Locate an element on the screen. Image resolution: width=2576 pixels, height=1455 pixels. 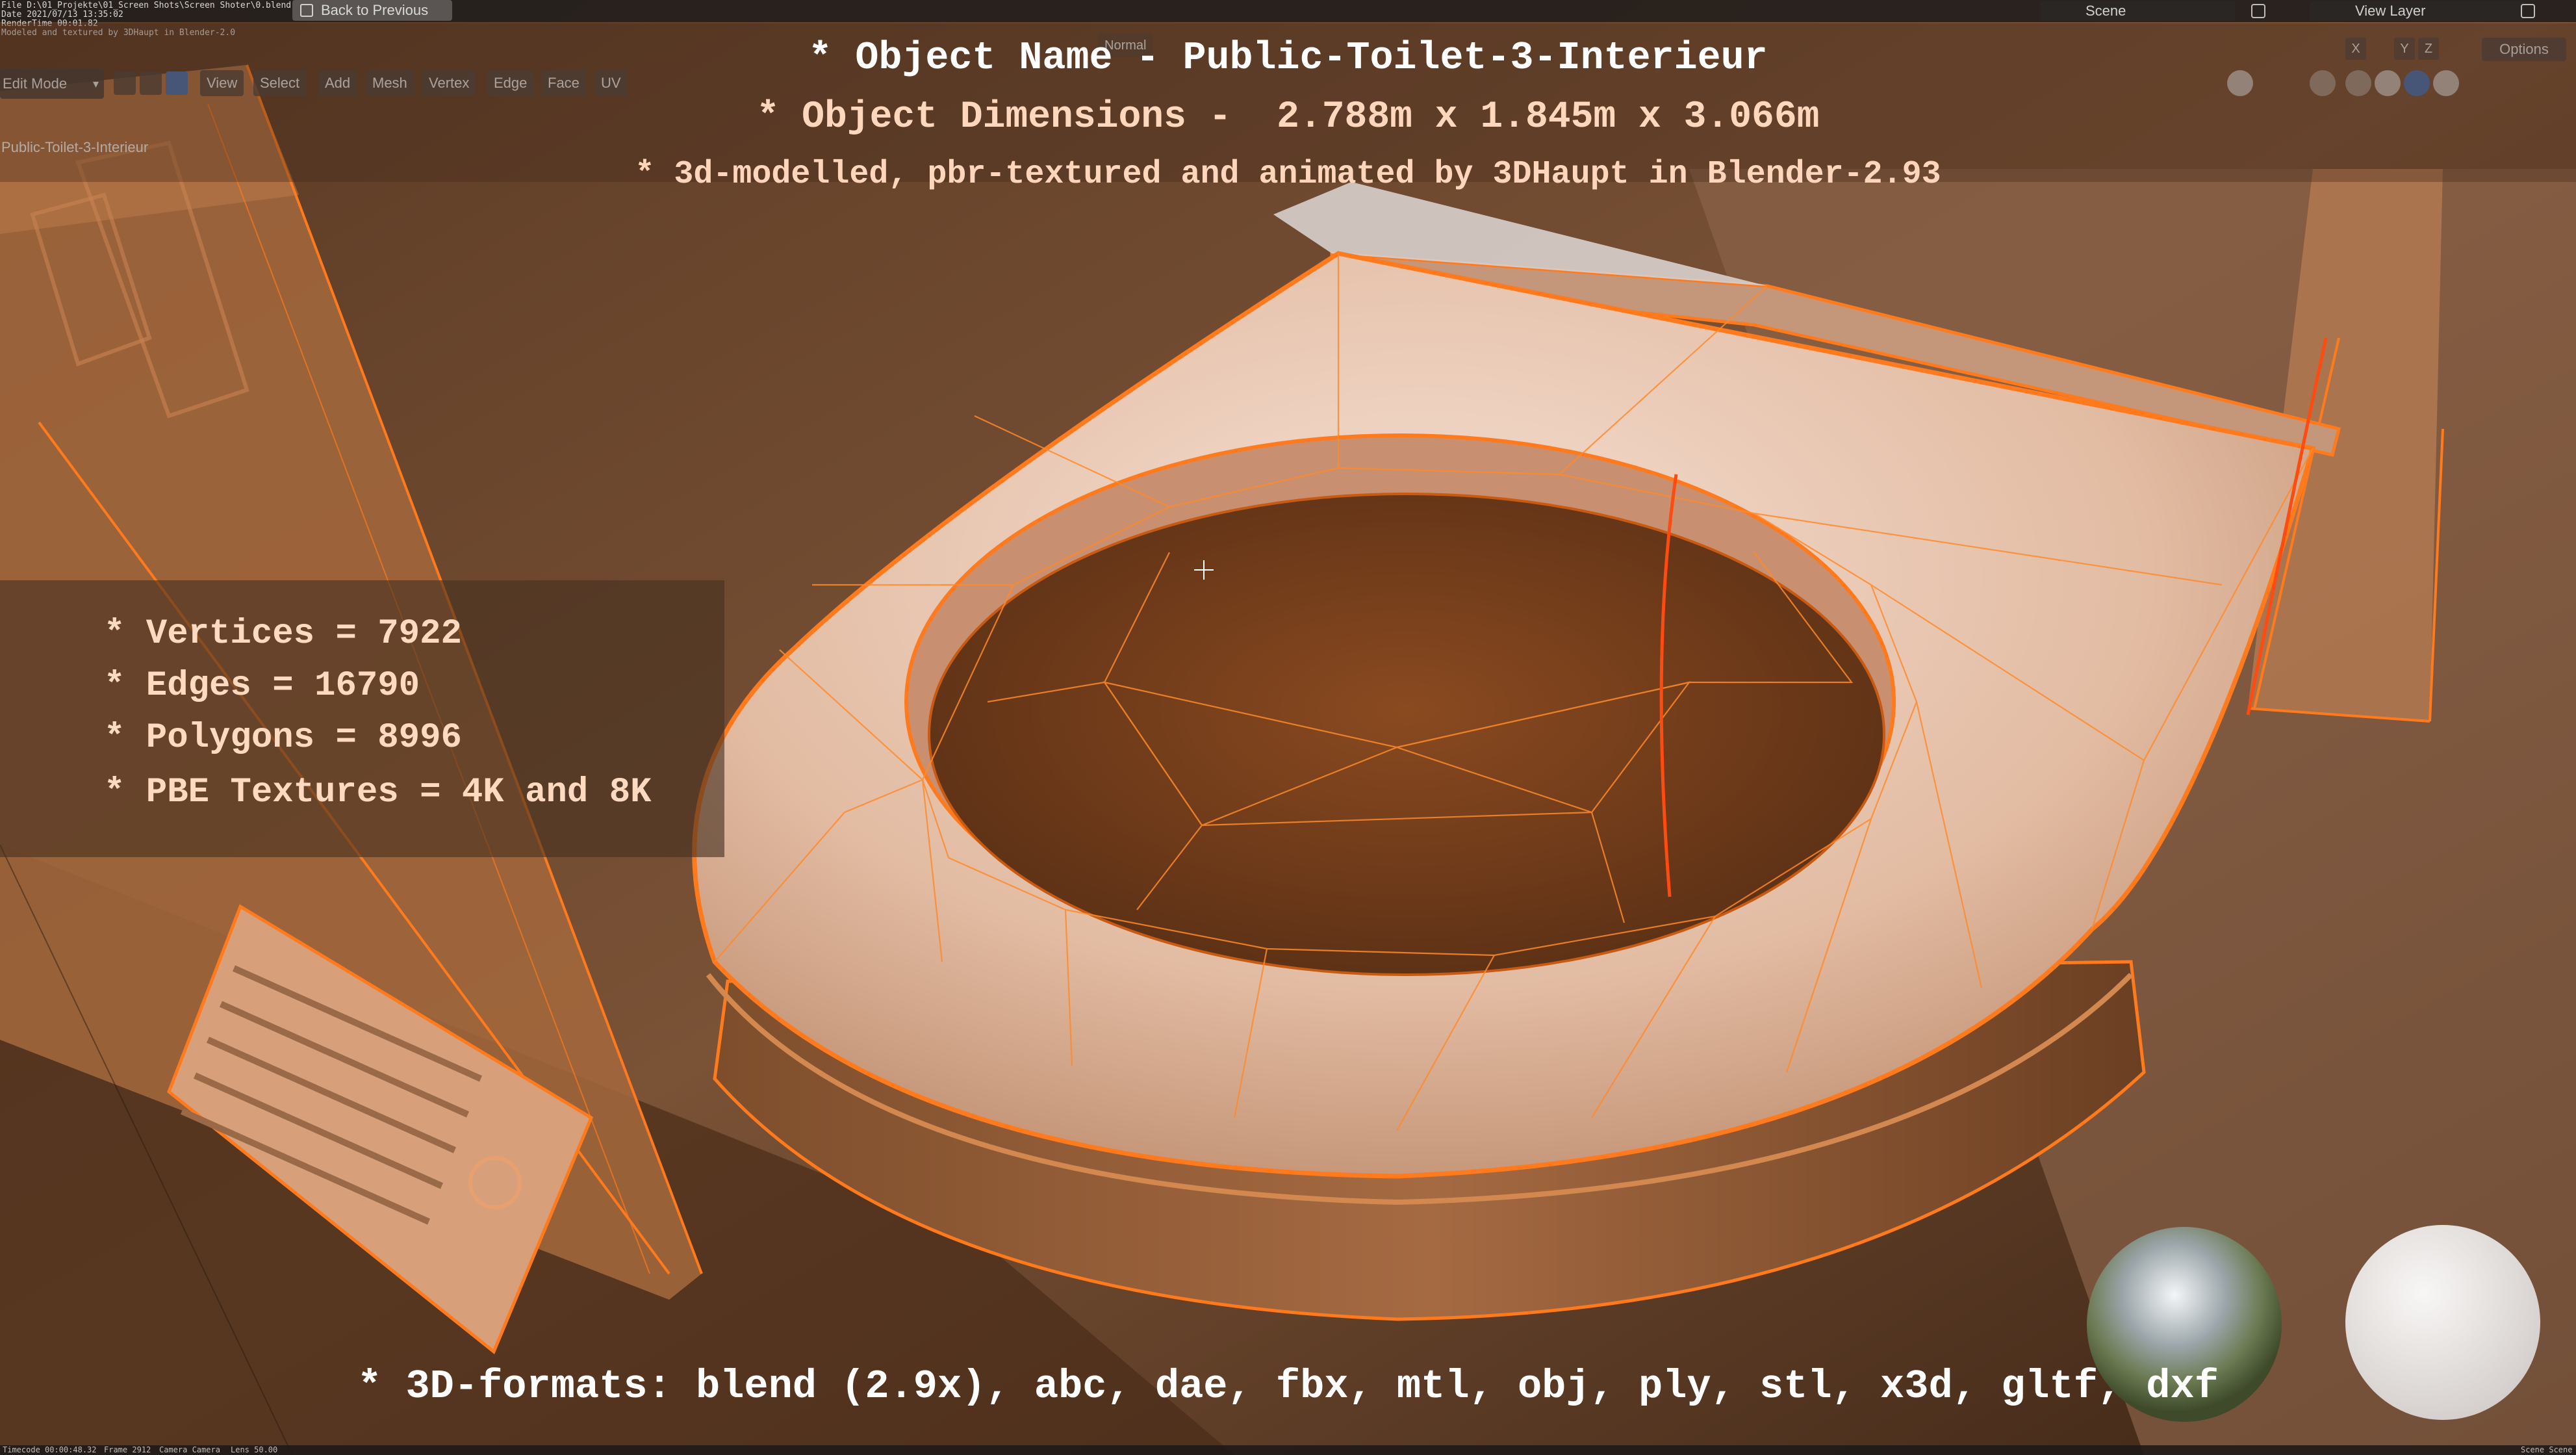
meta-date-line: Date 2021/07/13 13:35:02 is located at coordinates (62, 14).